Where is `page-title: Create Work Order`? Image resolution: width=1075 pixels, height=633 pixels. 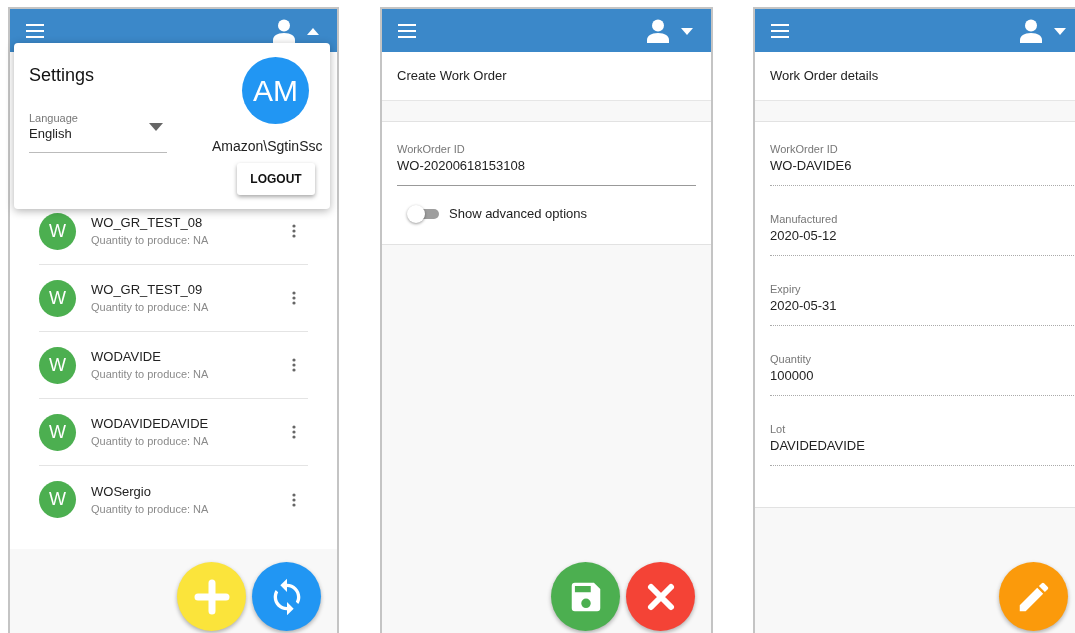 page-title: Create Work Order is located at coordinates (452, 76).